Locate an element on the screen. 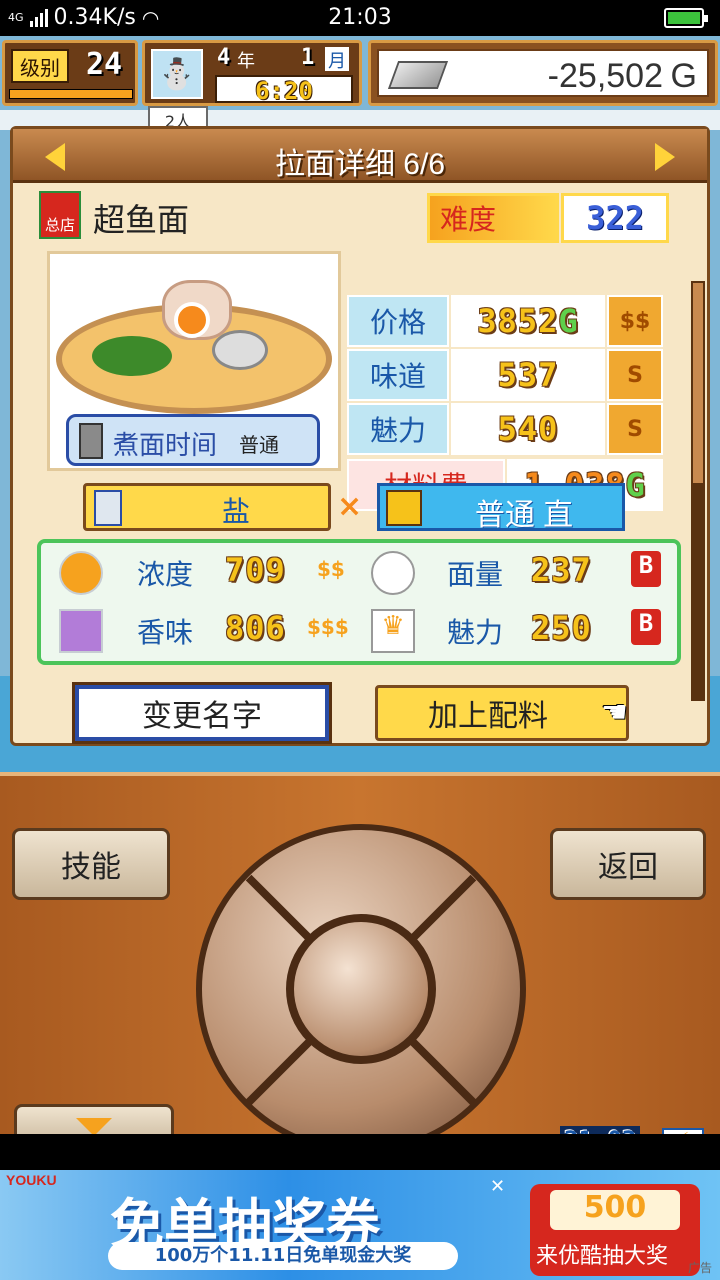 This screenshot has height=1280, width=720. attr-portion-value: 237 is located at coordinates (561, 570).